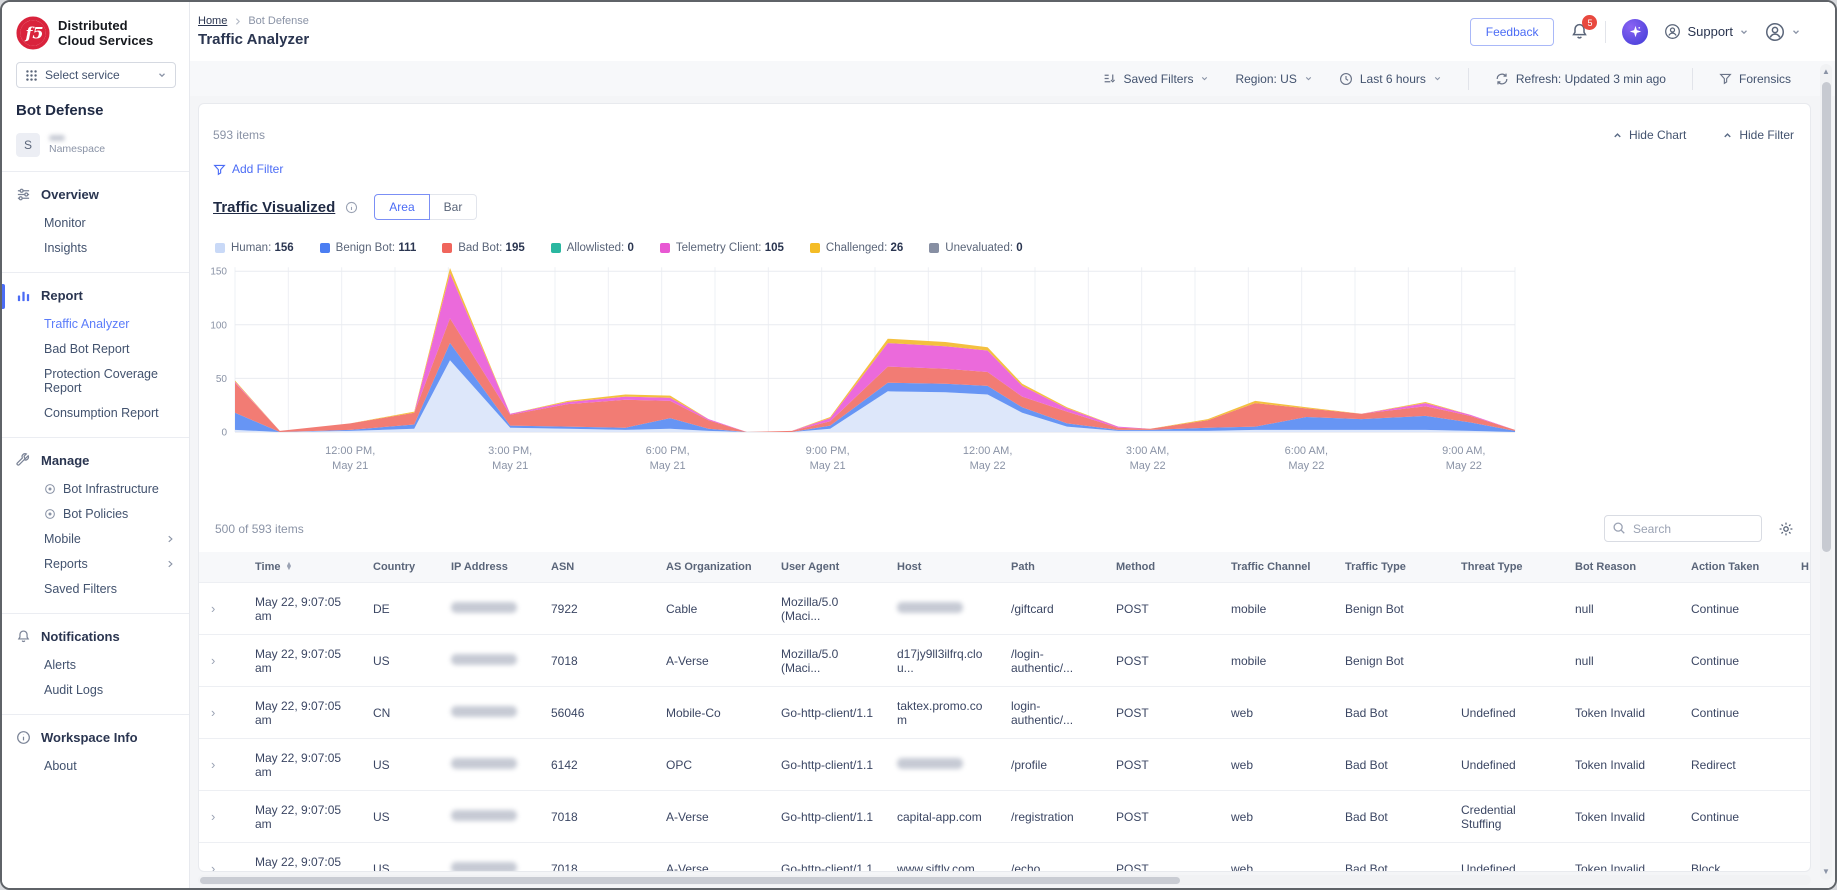  What do you see at coordinates (864, 248) in the screenshot?
I see `legend-label: Challenged: 26` at bounding box center [864, 248].